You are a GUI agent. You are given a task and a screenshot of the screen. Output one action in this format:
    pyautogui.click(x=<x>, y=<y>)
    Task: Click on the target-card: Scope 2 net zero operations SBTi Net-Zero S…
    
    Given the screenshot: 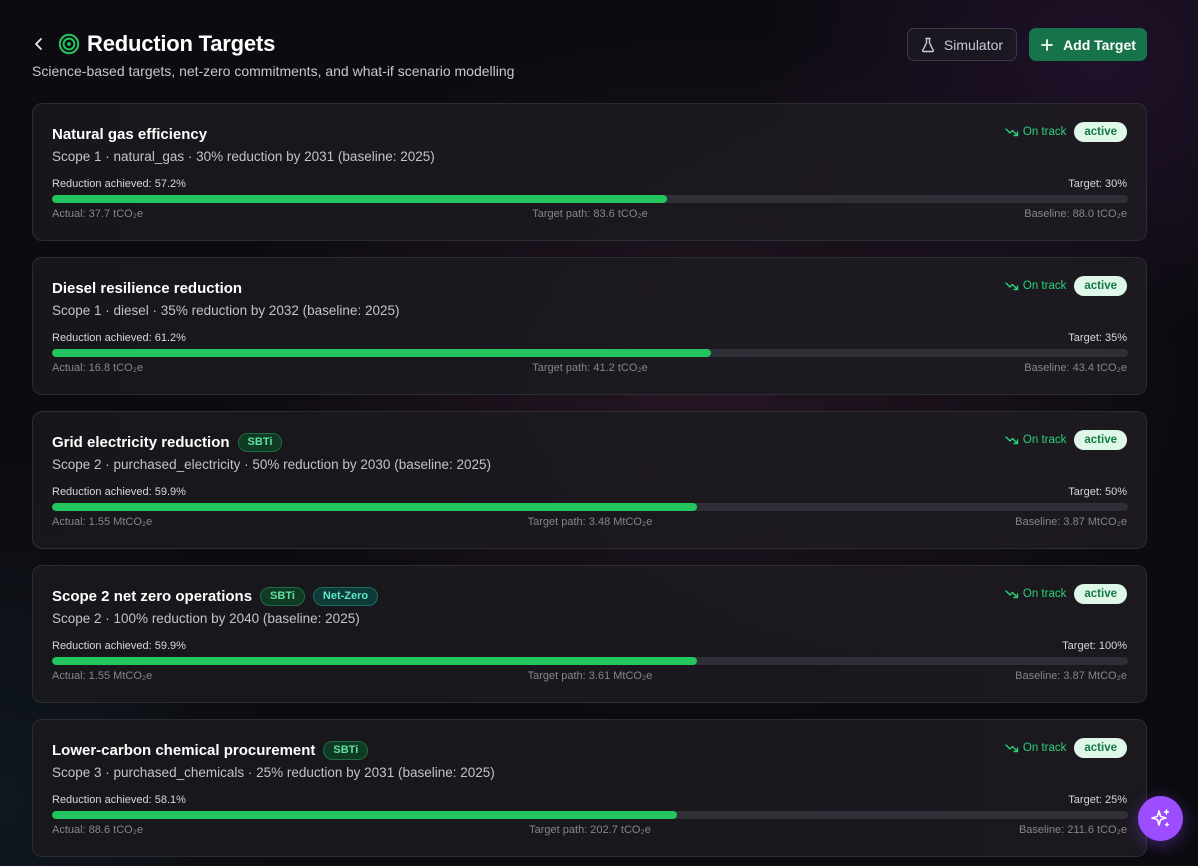 What is the action you would take?
    pyautogui.click(x=589, y=634)
    